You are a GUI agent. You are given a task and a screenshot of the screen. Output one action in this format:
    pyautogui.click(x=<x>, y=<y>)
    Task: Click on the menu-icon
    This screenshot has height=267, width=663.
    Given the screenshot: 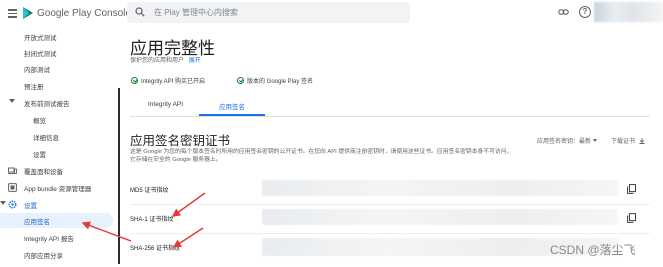 What is the action you would take?
    pyautogui.click(x=12, y=13)
    